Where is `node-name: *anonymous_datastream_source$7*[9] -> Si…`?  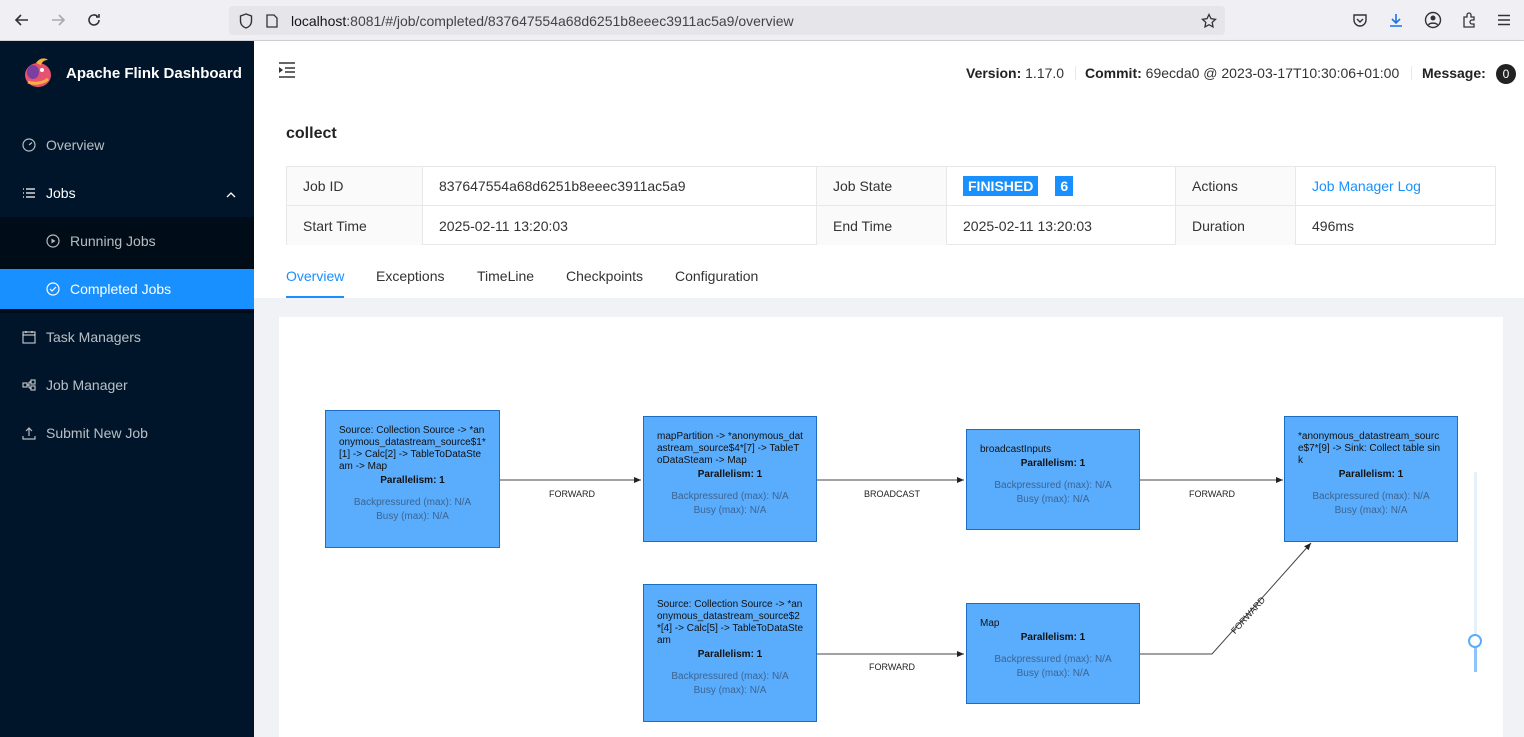 node-name: *anonymous_datastream_source$7*[9] -> Si… is located at coordinates (1369, 448).